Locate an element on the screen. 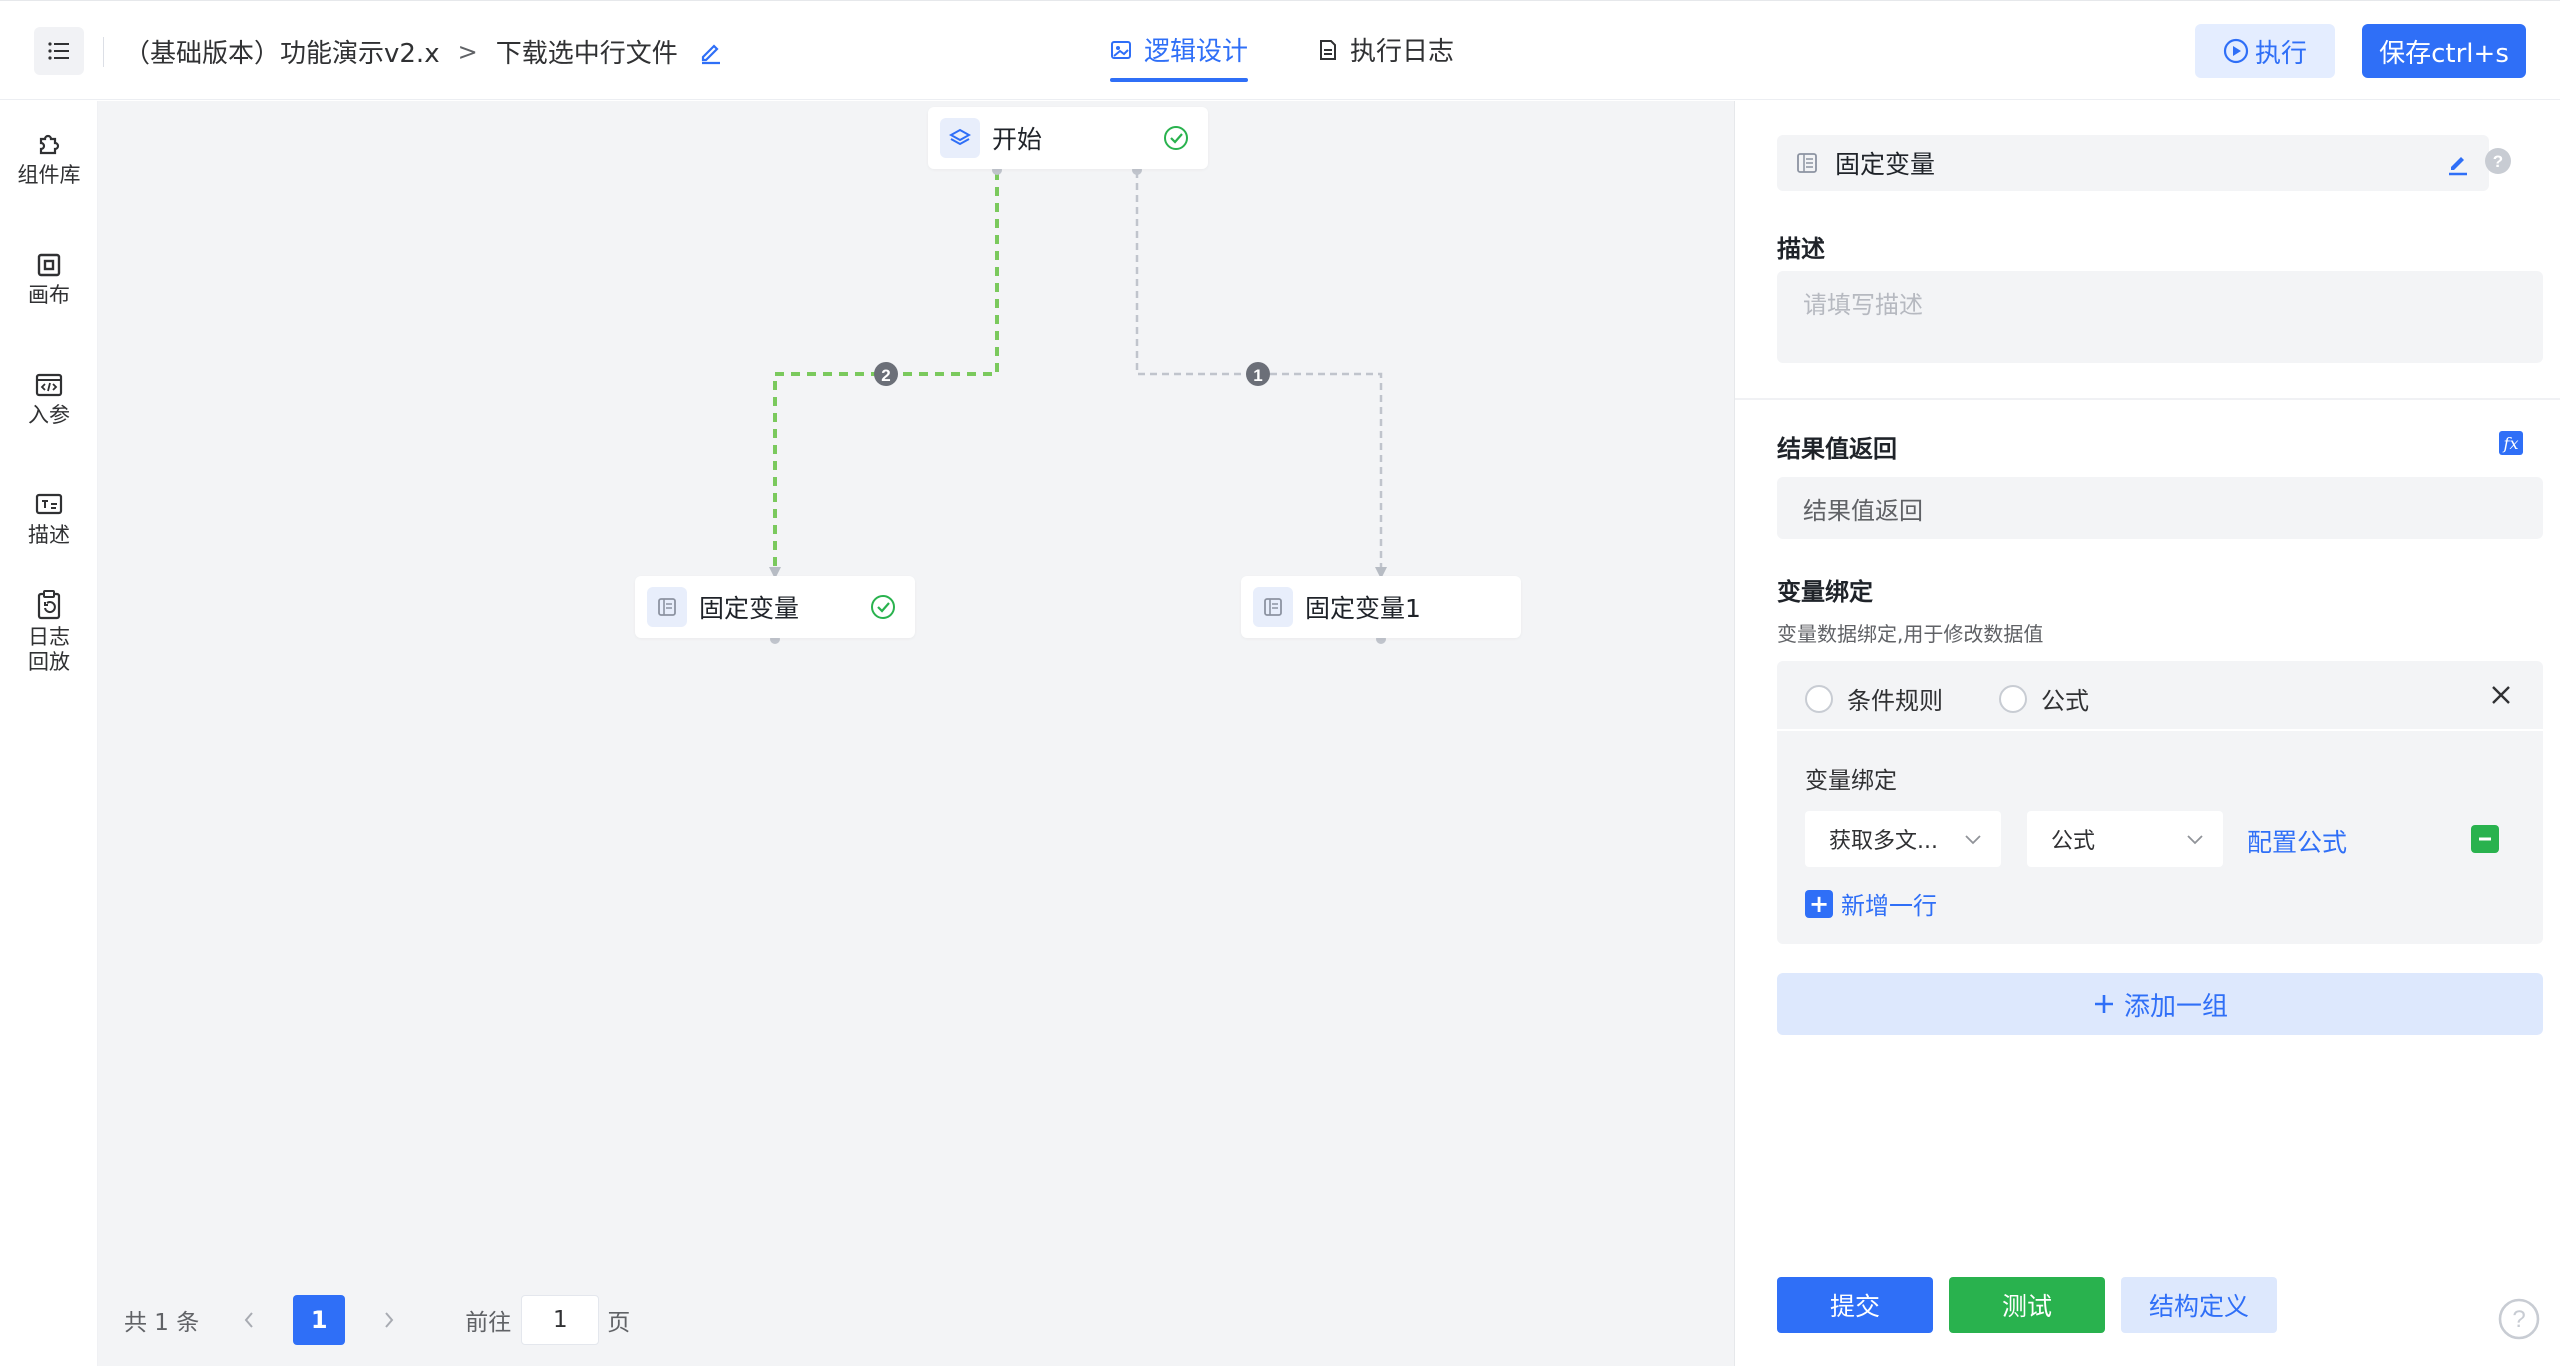 The image size is (2560, 1366). list-icon is located at coordinates (58, 51).